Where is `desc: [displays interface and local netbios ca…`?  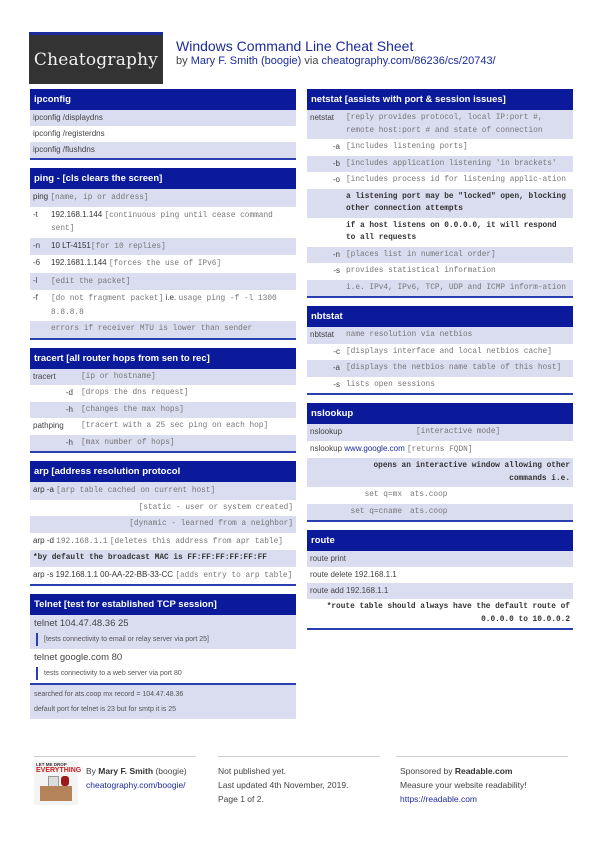 desc: [displays interface and local netbios ca… is located at coordinates (449, 351).